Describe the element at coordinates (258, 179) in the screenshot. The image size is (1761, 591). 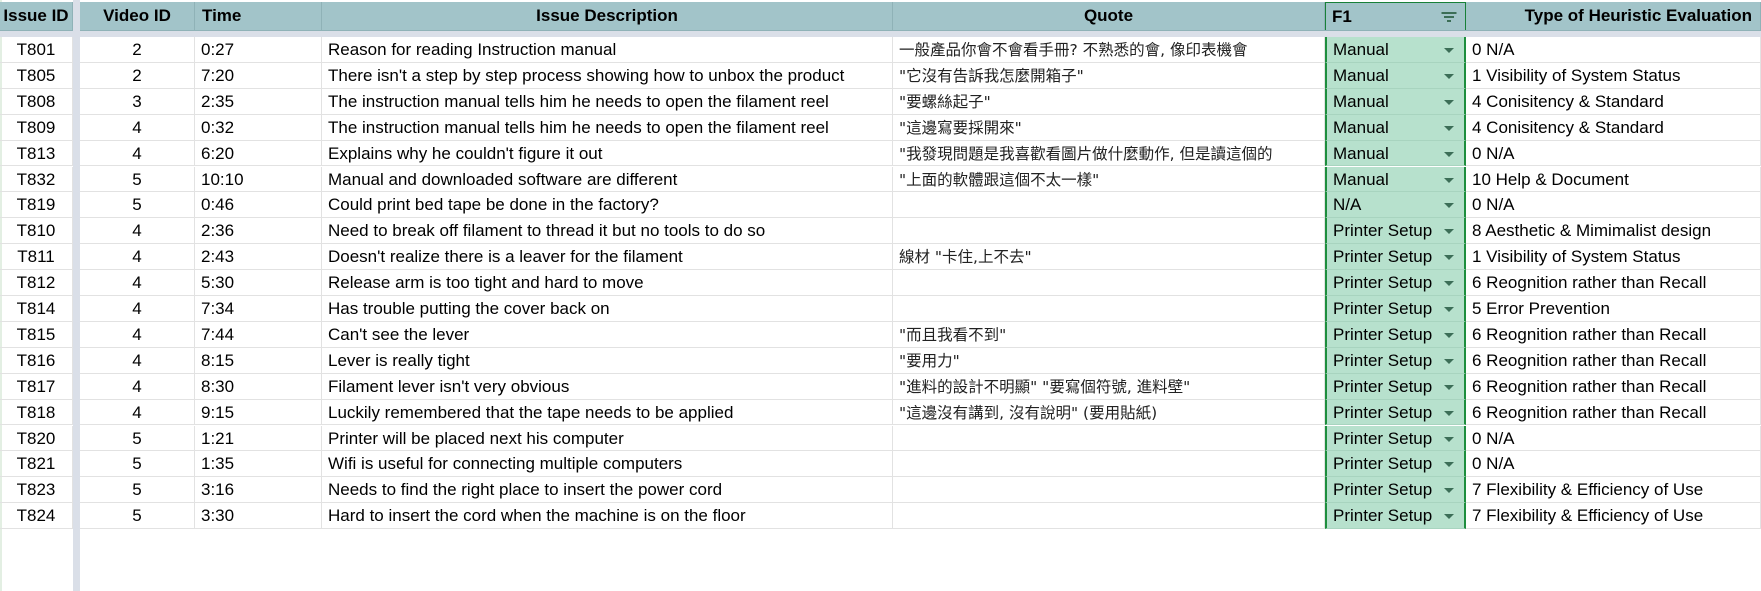
I see `time-cell: 10:10` at that location.